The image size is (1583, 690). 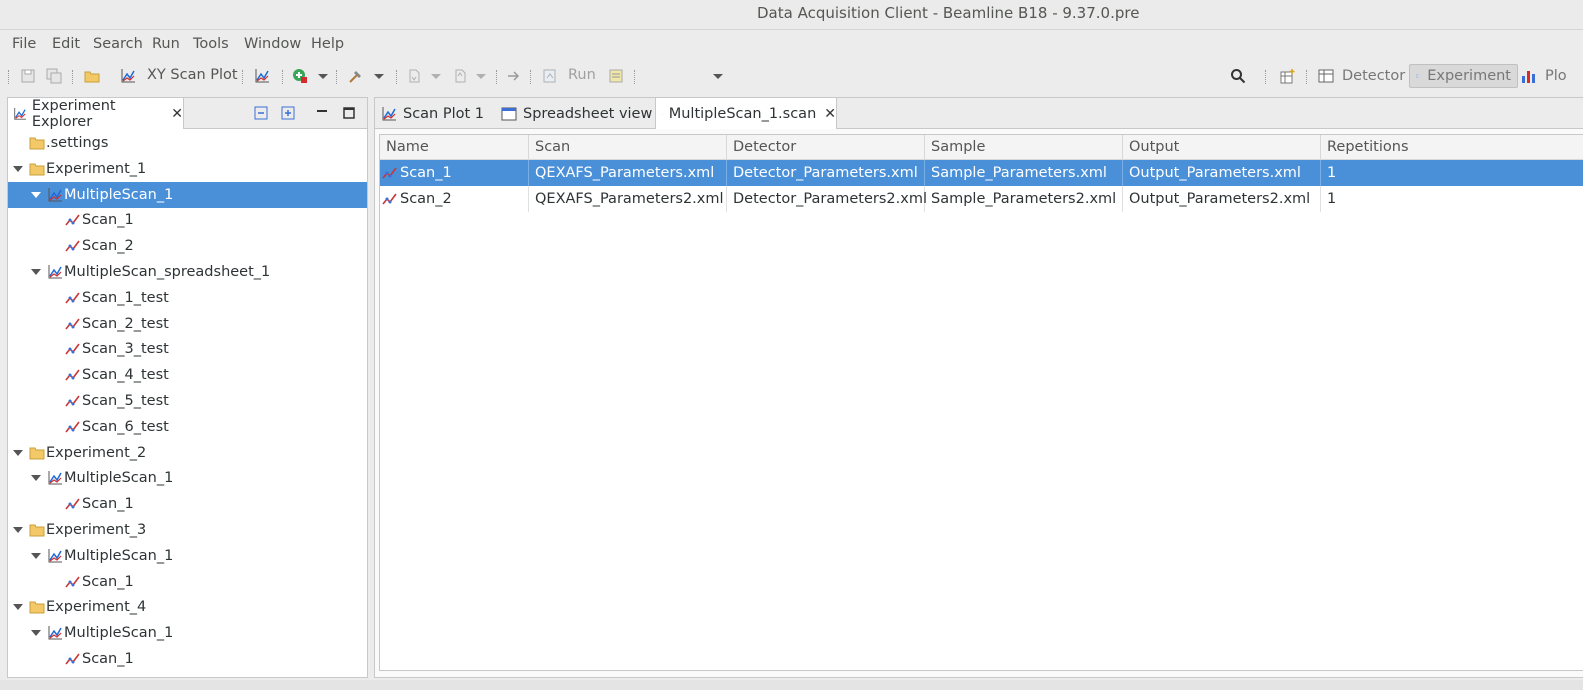 What do you see at coordinates (827, 199) in the screenshot?
I see `cell-detector: Detector_Parameters2.xml` at bounding box center [827, 199].